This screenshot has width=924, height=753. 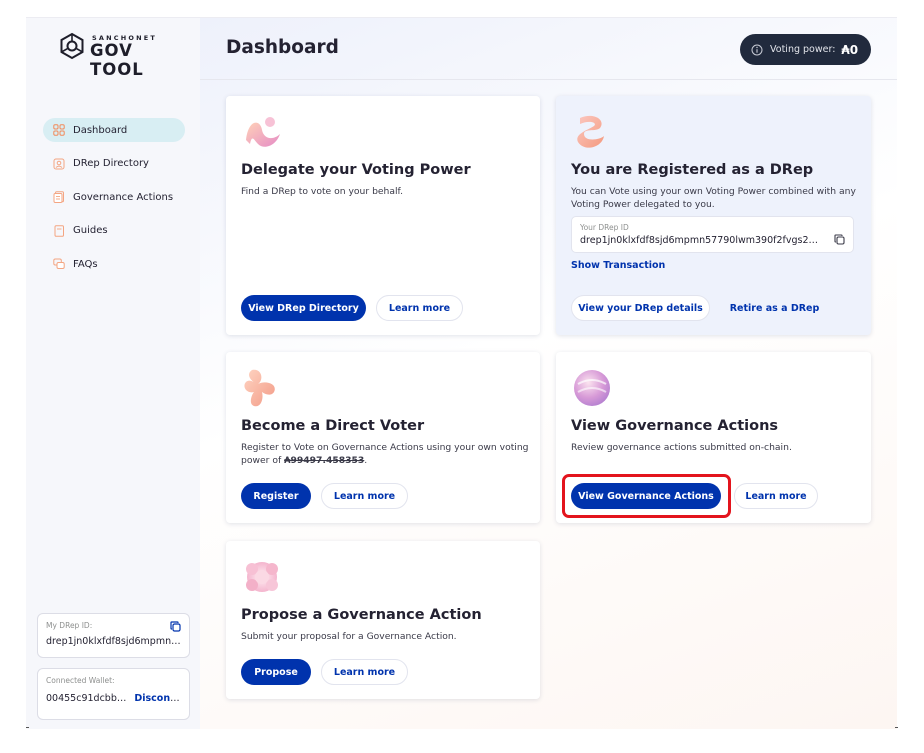 I want to click on propose-illustration-icon, so click(x=262, y=577).